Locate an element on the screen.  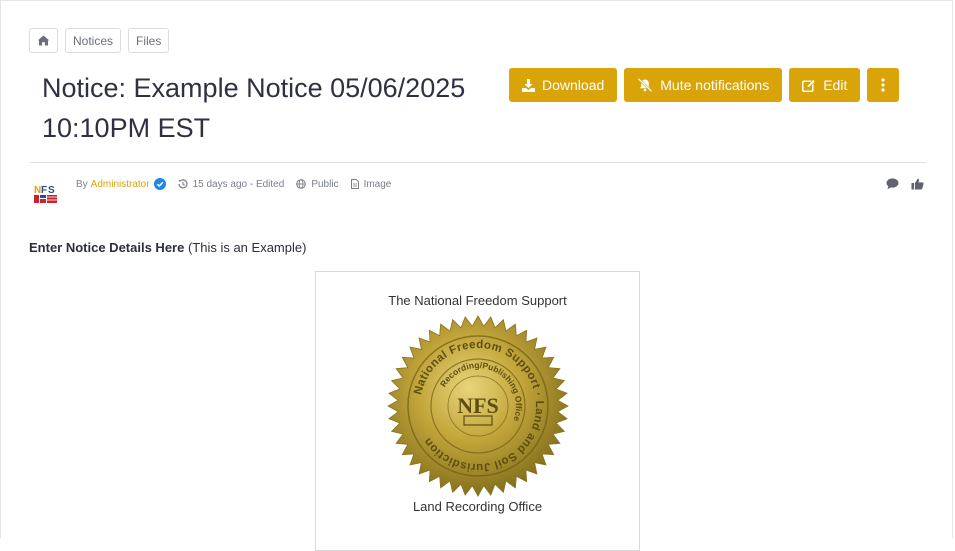
mute-notifications-label: Mute notifications is located at coordinates (715, 85).